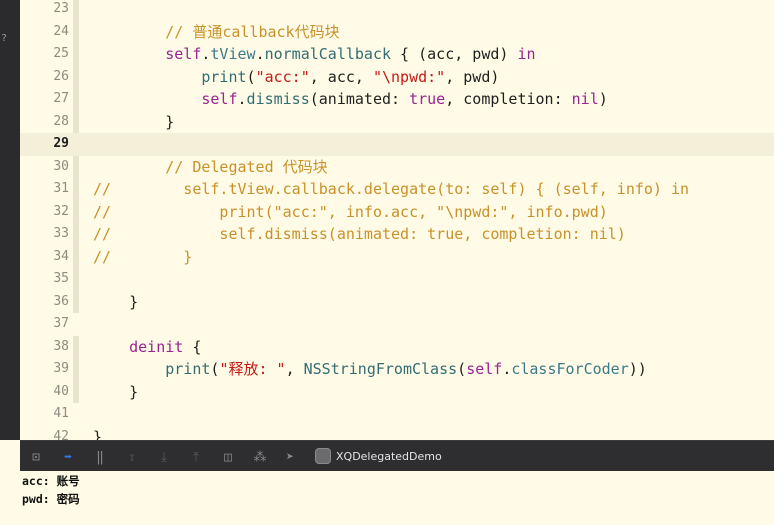 This screenshot has width=774, height=525. I want to click on code-line: 42}, so click(397, 433).